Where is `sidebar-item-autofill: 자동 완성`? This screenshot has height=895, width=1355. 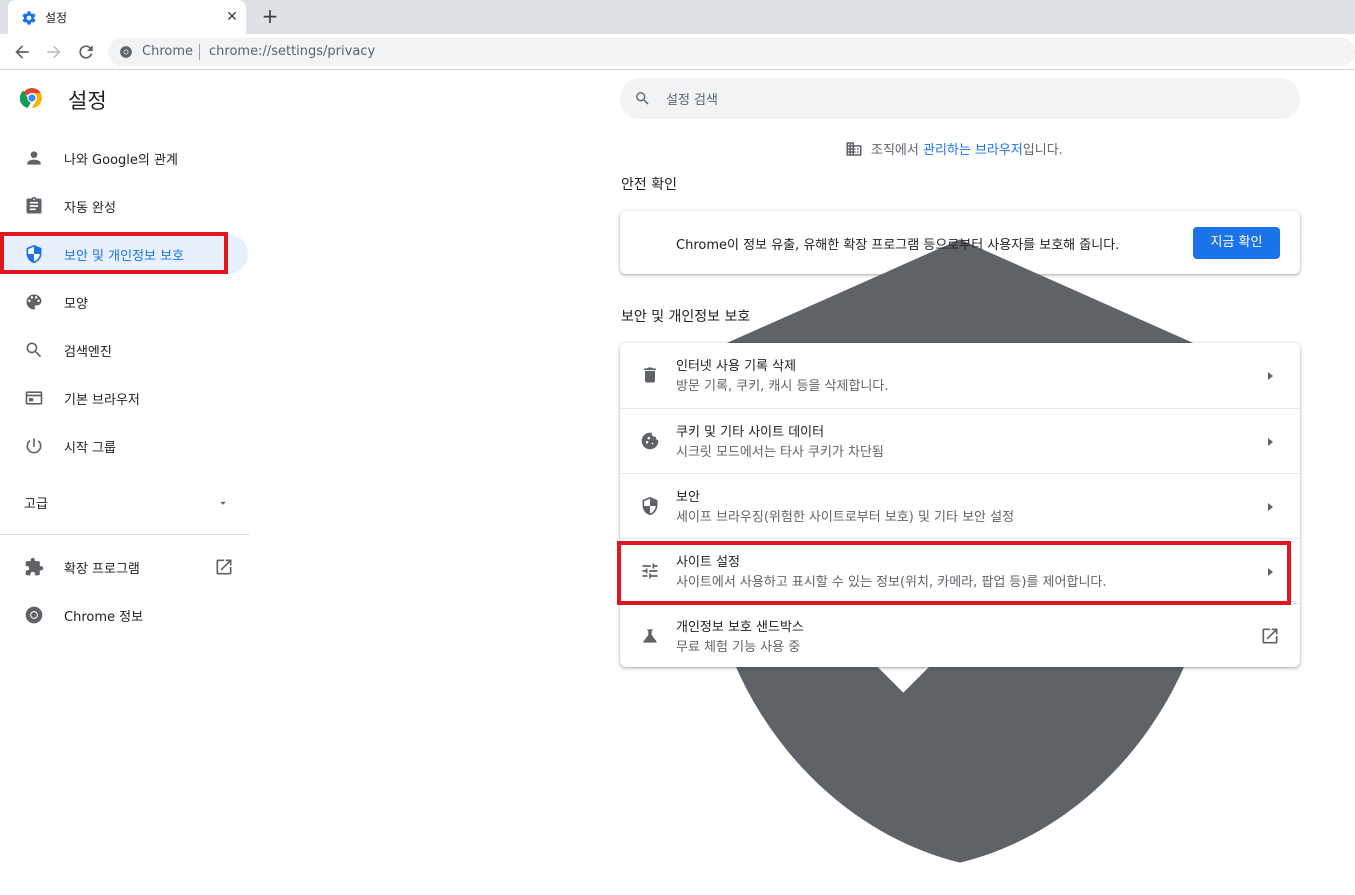 sidebar-item-autofill: 자동 완성 is located at coordinates (124, 206).